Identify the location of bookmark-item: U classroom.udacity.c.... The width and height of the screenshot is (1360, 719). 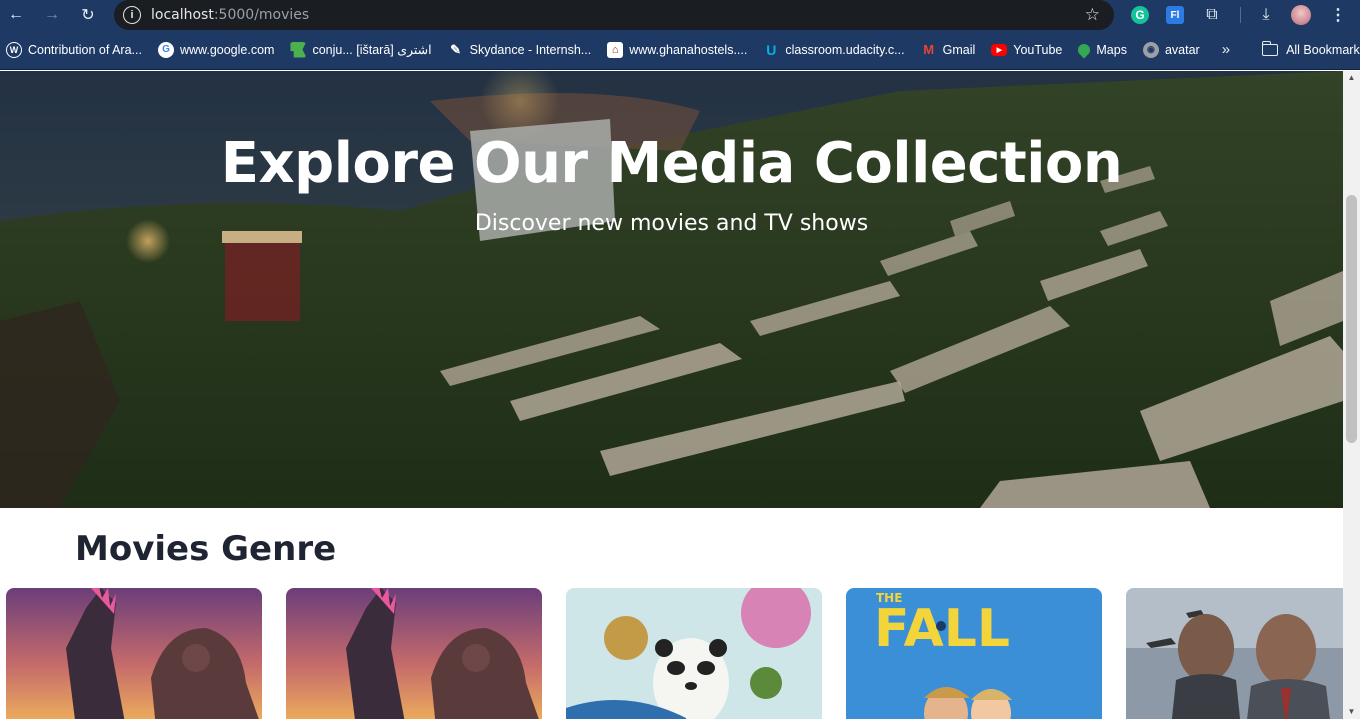
(837, 50).